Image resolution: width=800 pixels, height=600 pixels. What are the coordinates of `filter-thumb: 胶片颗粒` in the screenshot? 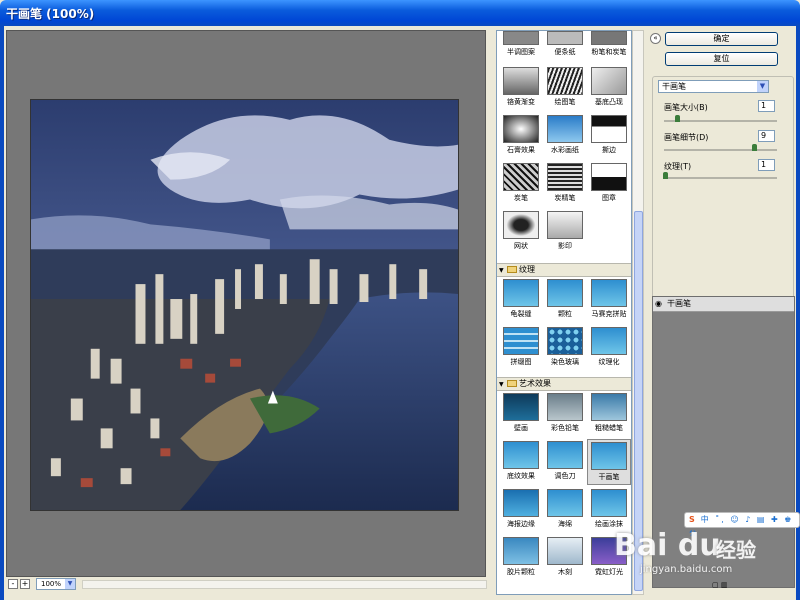 It's located at (521, 557).